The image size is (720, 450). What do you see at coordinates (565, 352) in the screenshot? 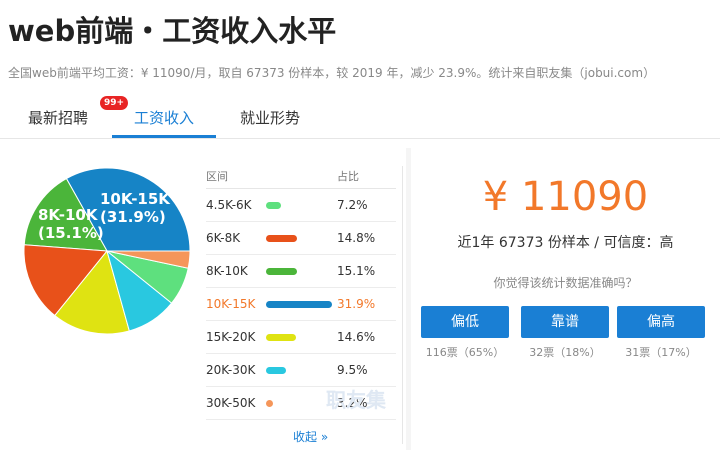
I see `vote-accurate-count: 32票（18%）` at bounding box center [565, 352].